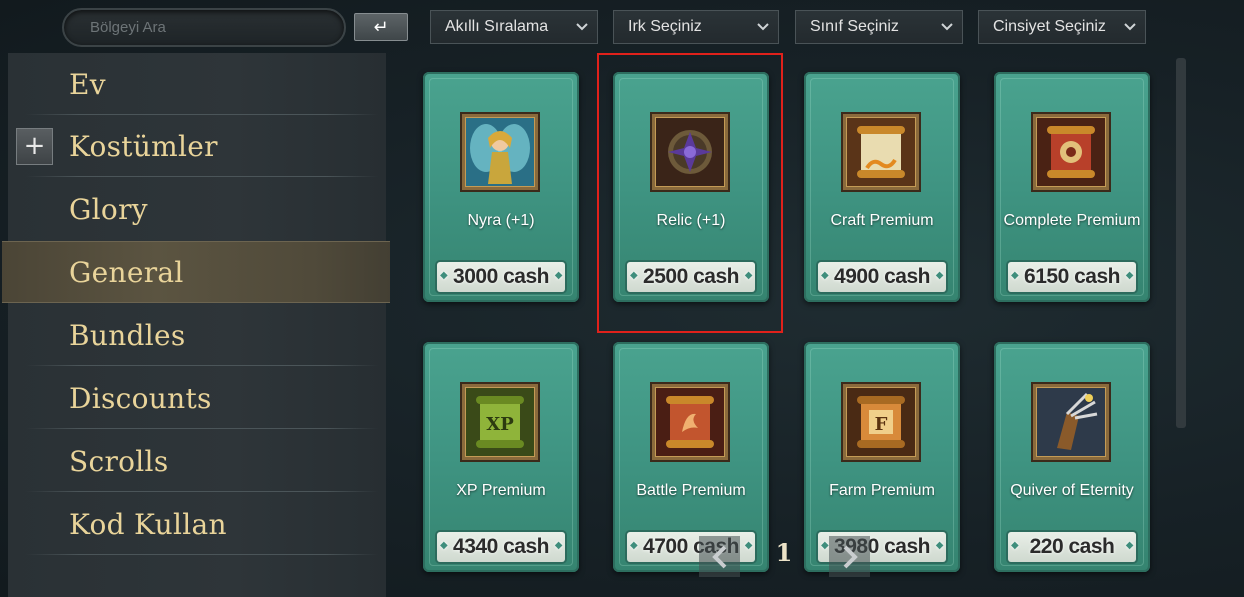 The image size is (1244, 597). What do you see at coordinates (882, 220) in the screenshot?
I see `item-name: Craft Premium` at bounding box center [882, 220].